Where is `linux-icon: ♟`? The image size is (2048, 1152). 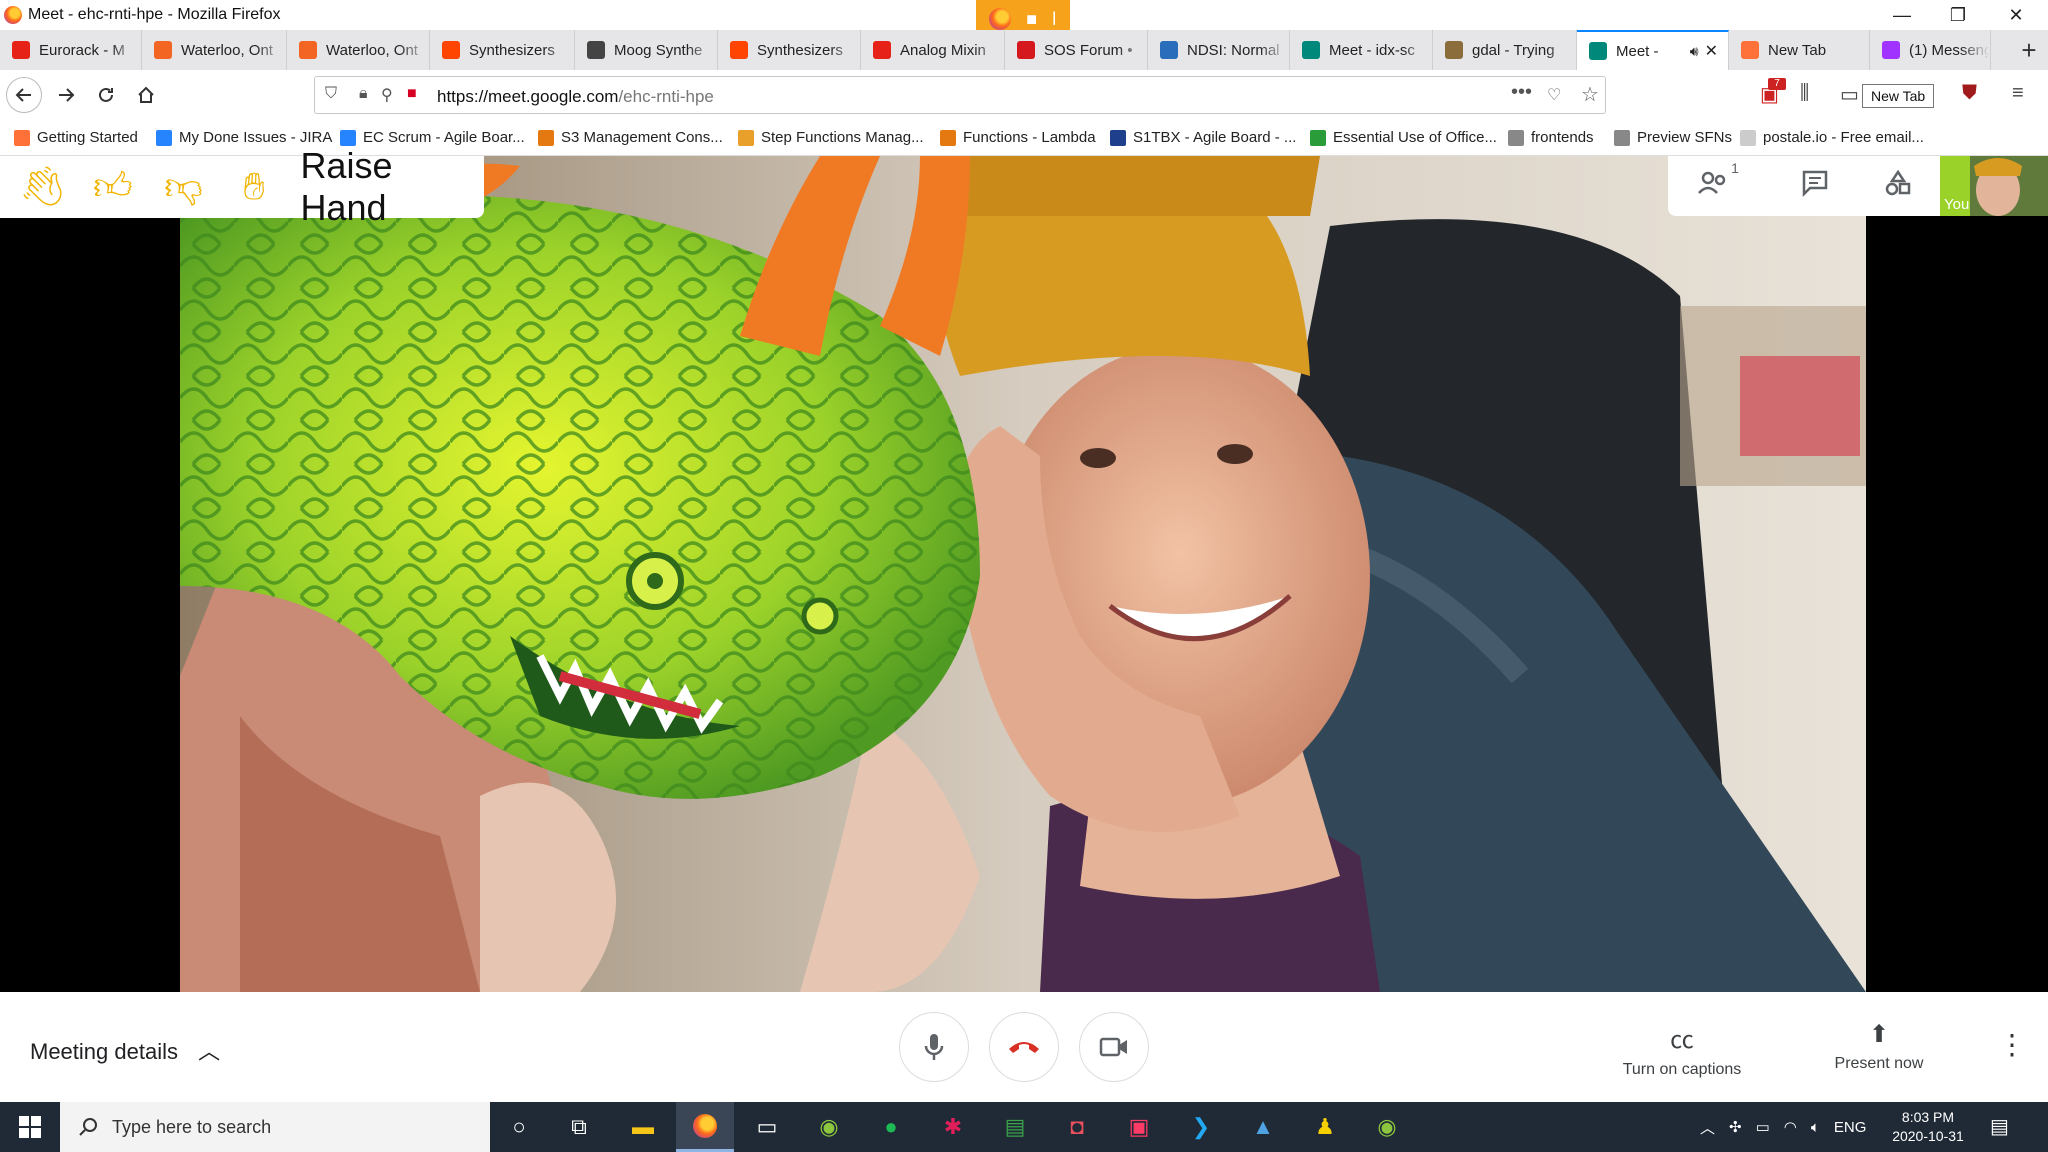 linux-icon: ♟ is located at coordinates (1325, 1127).